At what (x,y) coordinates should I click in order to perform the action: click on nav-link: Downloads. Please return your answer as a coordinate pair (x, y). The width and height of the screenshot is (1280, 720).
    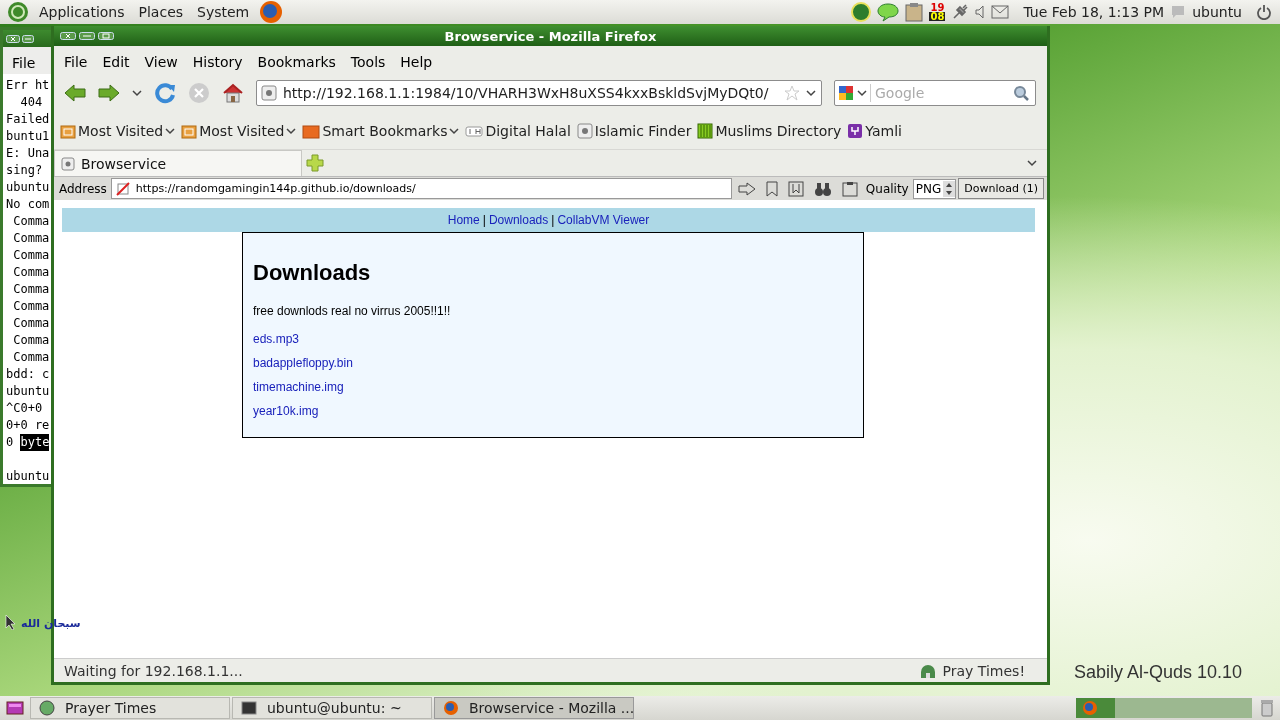
    Looking at the image, I should click on (518, 220).